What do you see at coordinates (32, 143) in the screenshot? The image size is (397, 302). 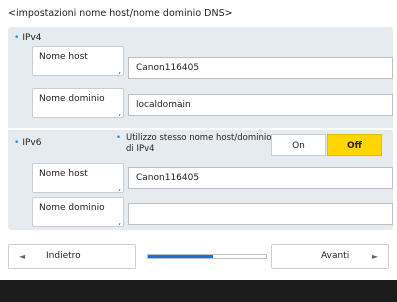 I see `ipv6-section-text: IPv6` at bounding box center [32, 143].